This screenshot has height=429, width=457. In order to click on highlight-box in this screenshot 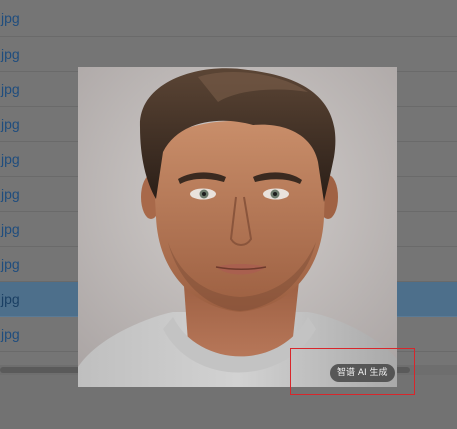, I will do `click(352, 371)`.